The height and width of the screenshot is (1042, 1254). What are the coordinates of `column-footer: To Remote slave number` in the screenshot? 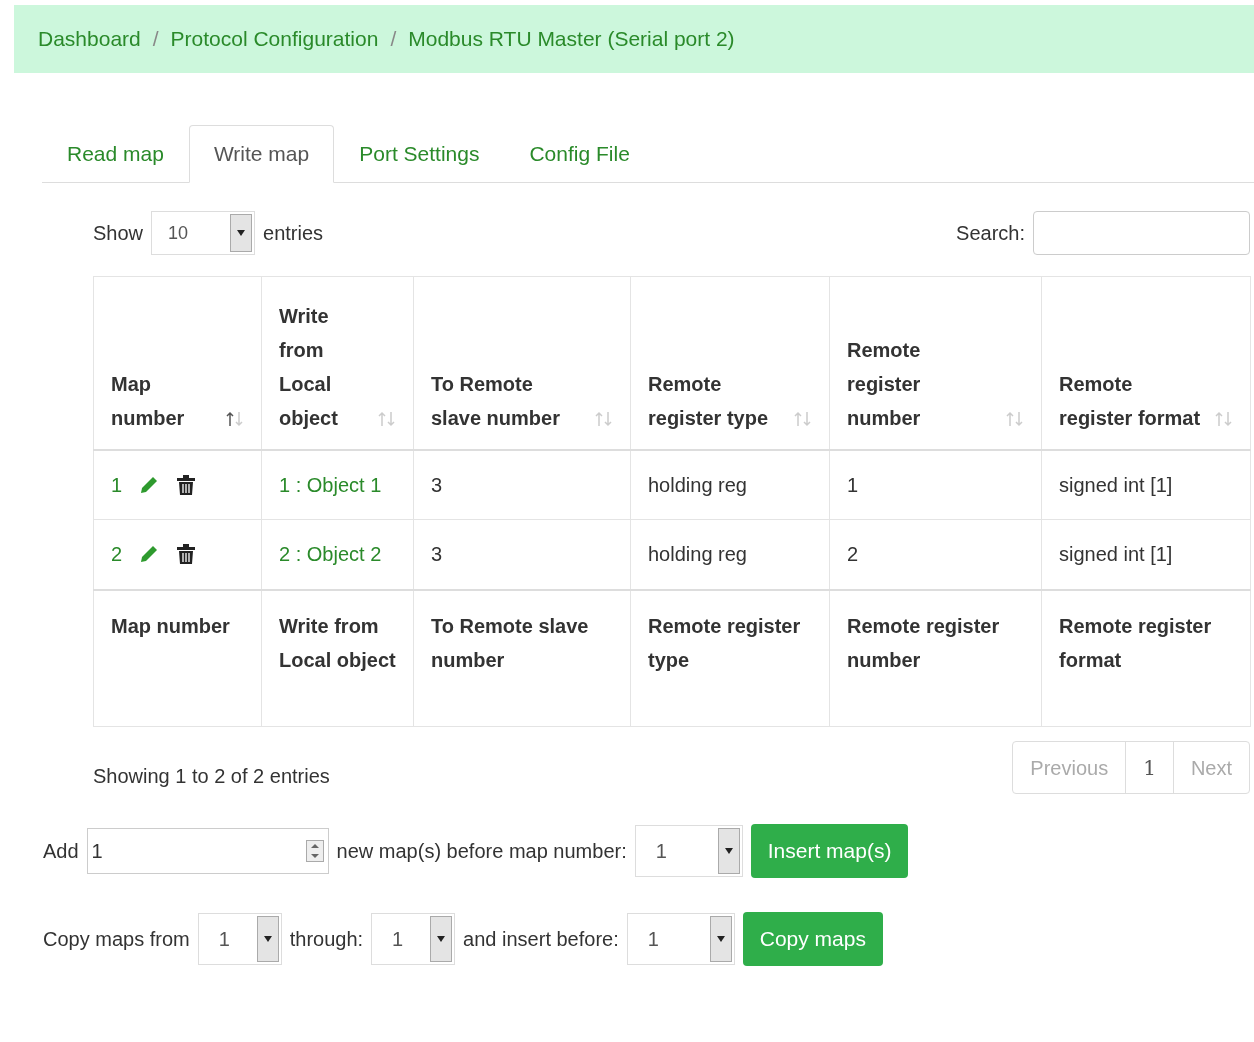 It's located at (522, 658).